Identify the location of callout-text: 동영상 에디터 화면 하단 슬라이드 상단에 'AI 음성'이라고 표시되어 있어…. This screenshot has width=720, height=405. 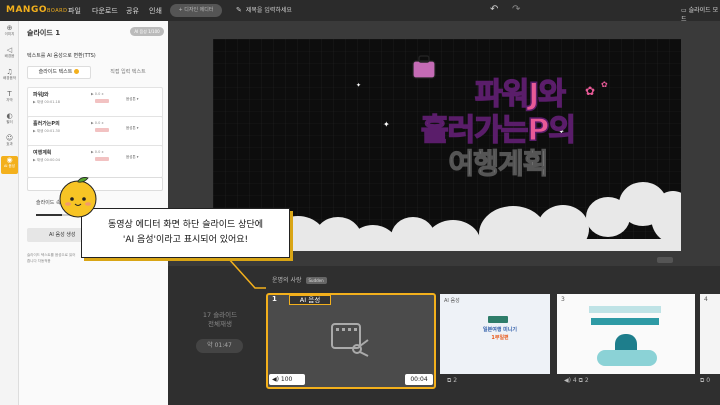
(185, 232).